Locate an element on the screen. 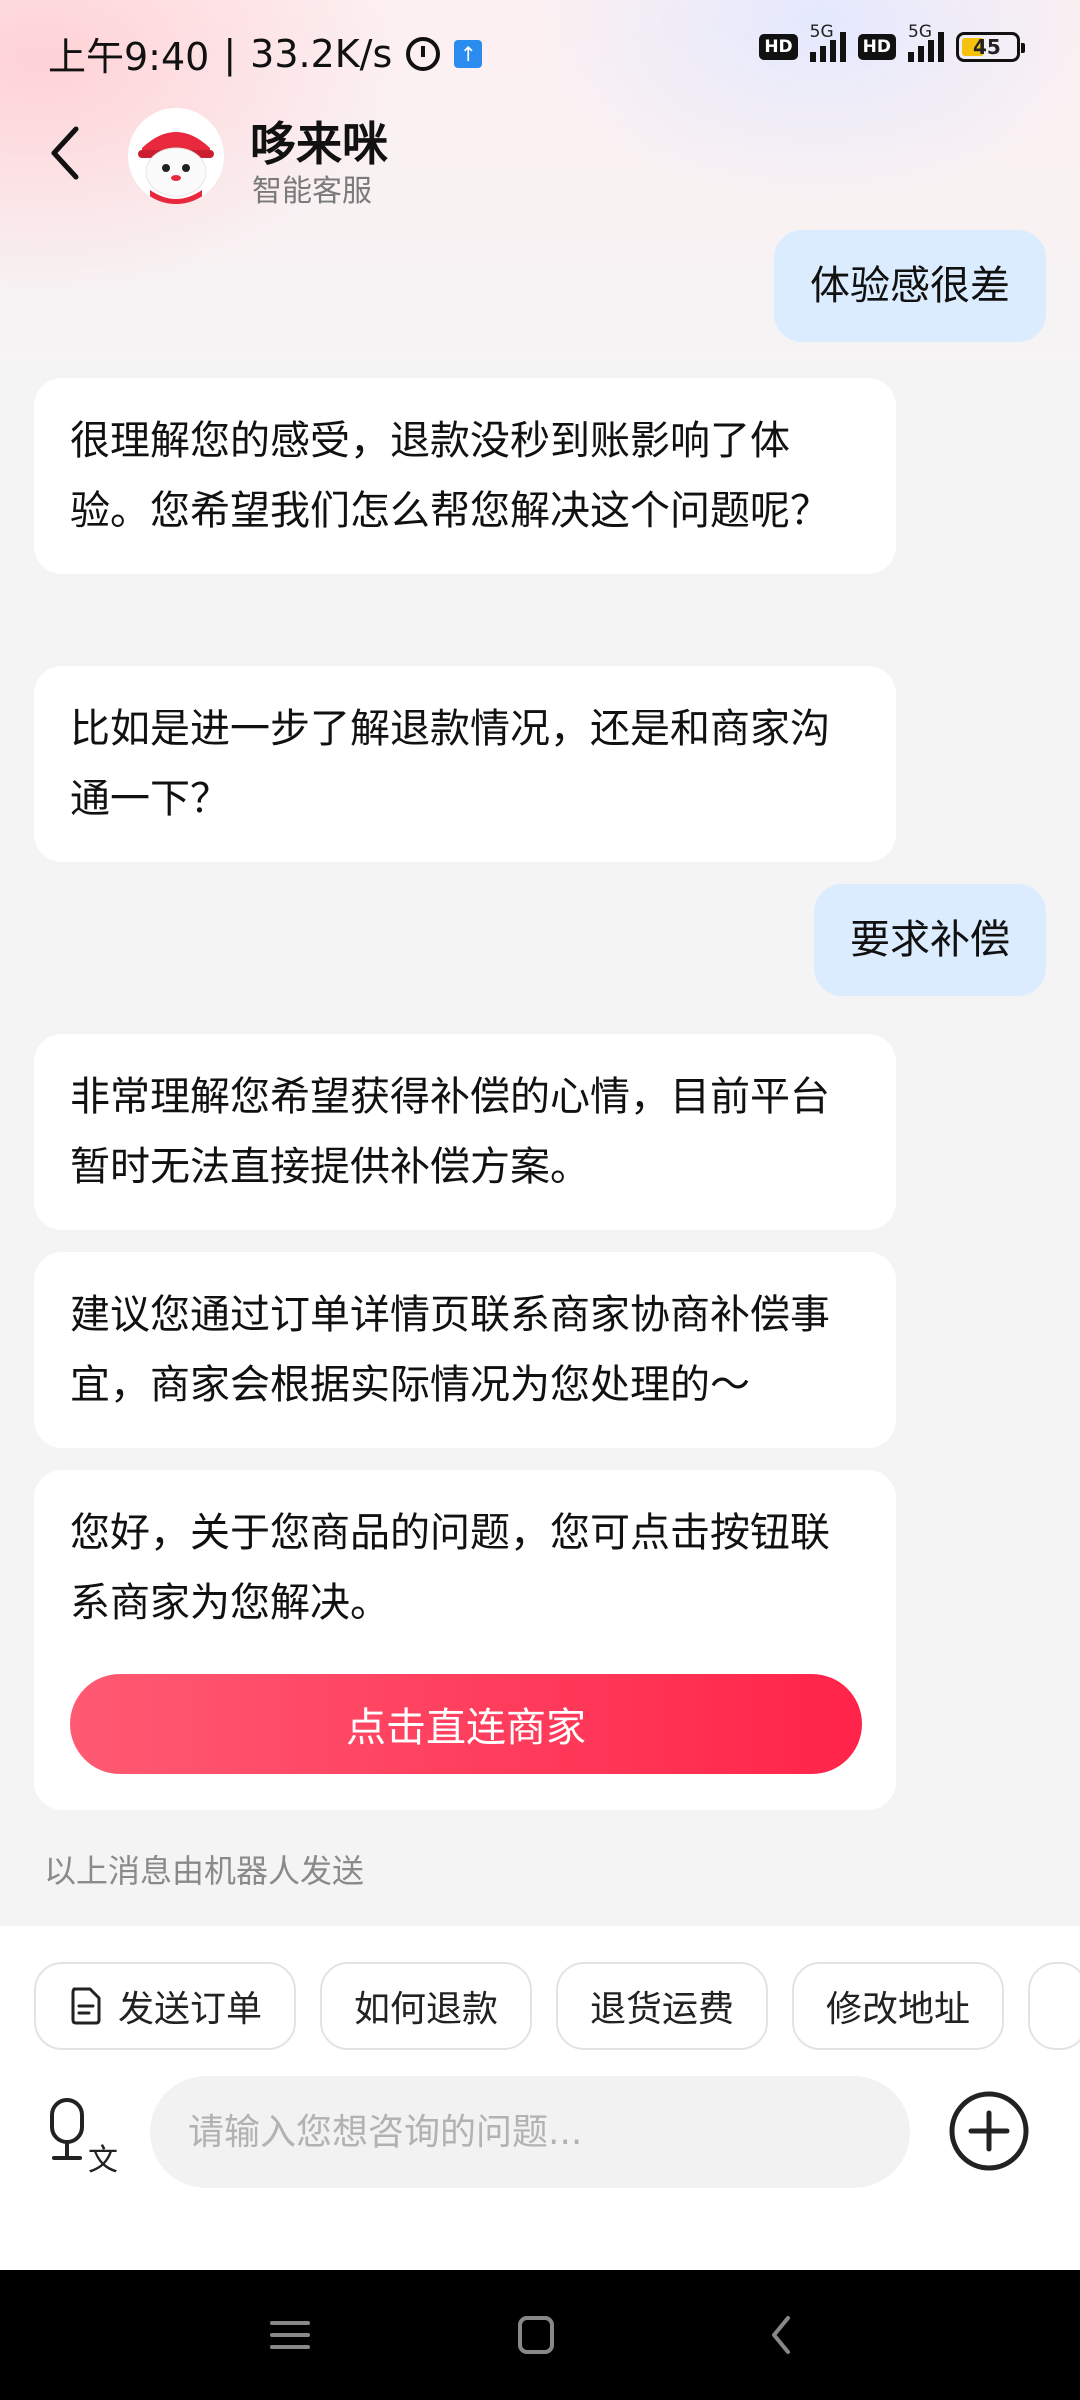 This screenshot has width=1080, height=2400. message-input-container is located at coordinates (530, 2132).